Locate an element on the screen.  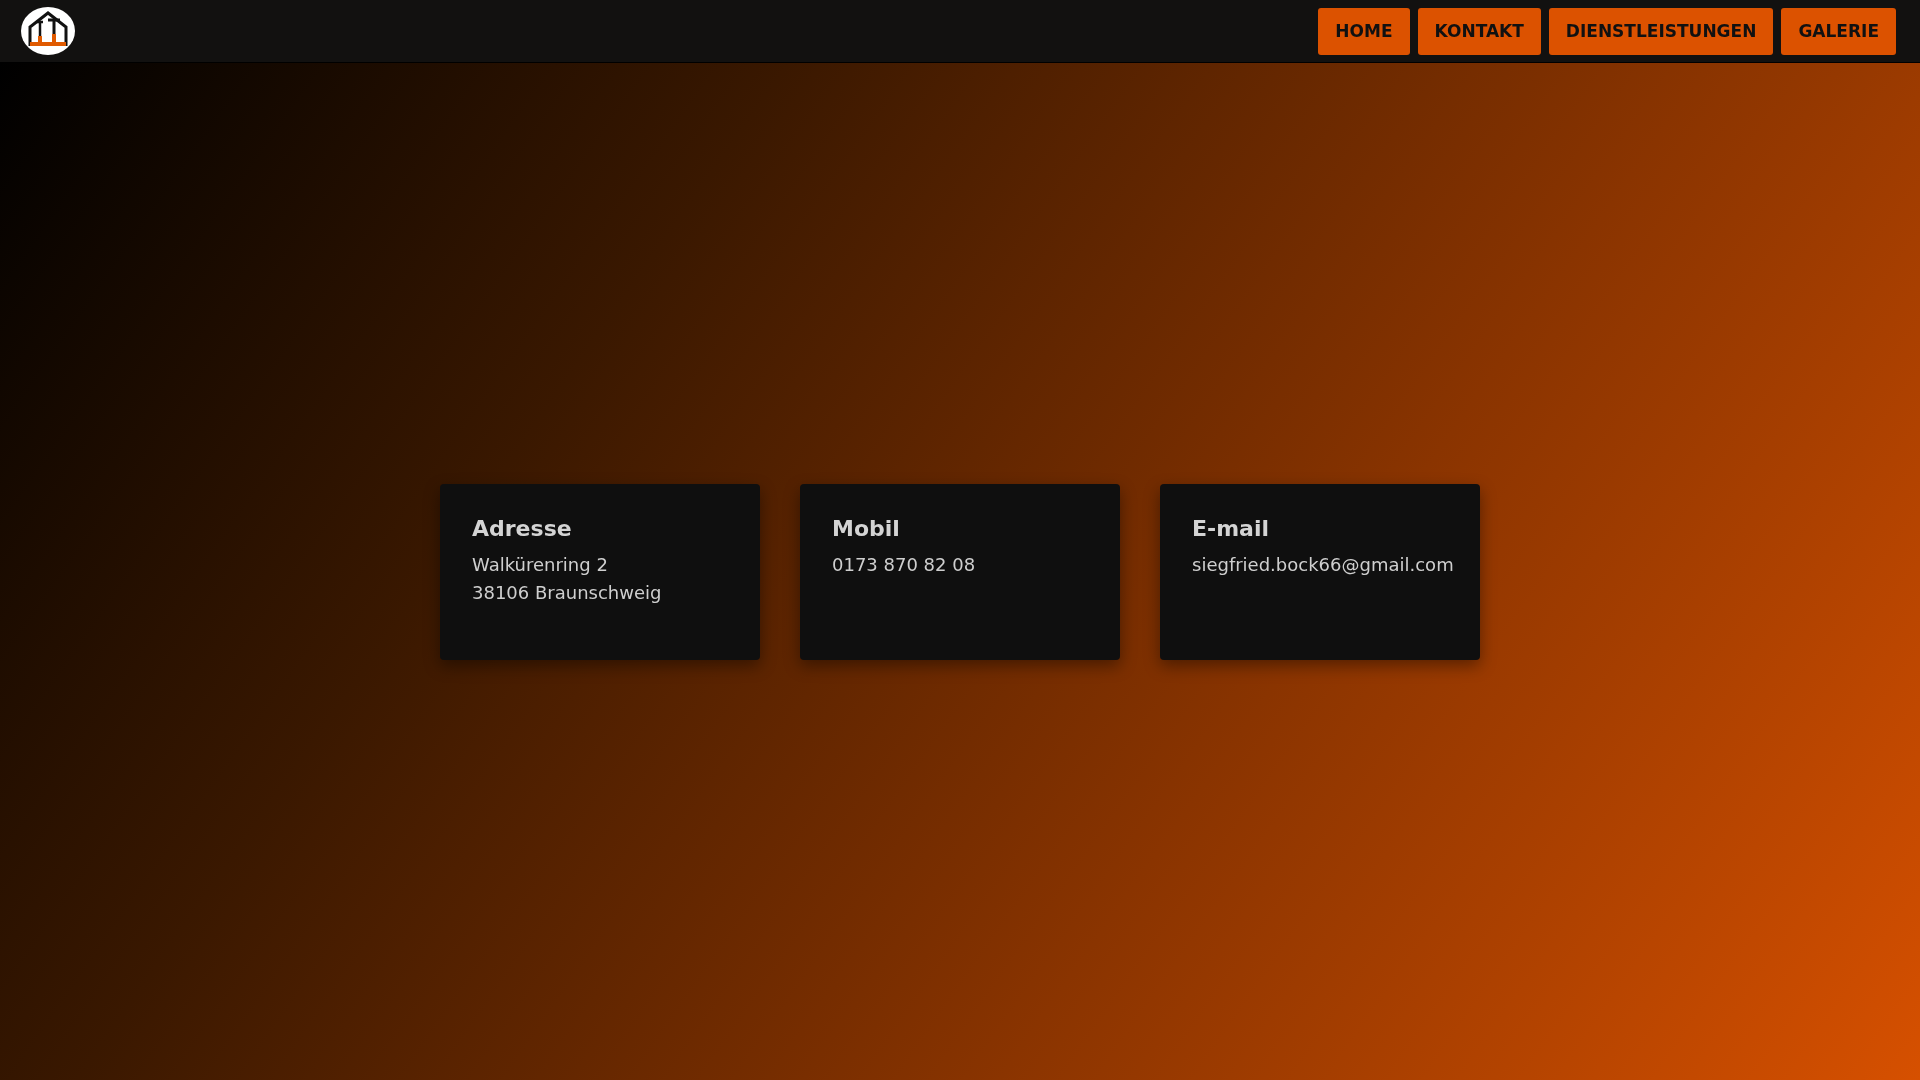
nav-button: DIENSTLEISTUNGEN is located at coordinates (1661, 31).